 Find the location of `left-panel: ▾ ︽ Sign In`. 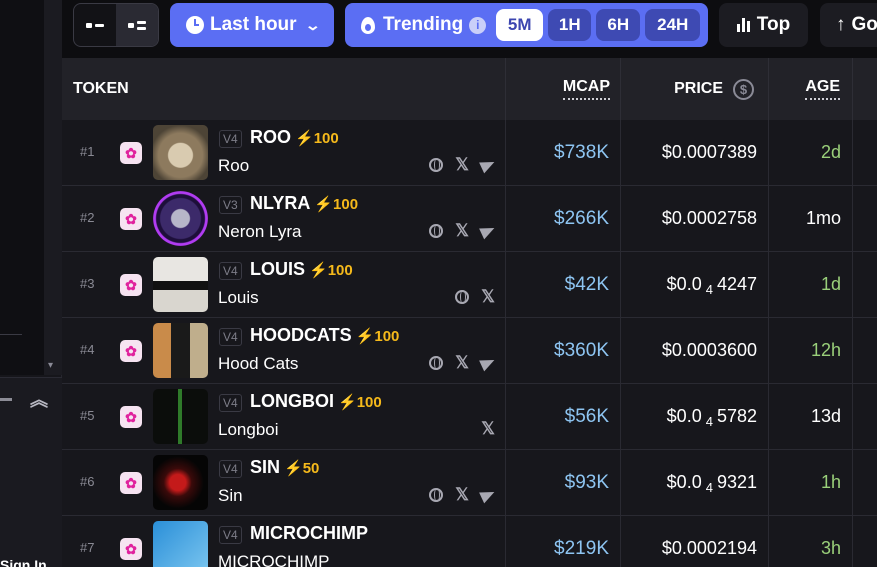

left-panel: ▾ ︽ Sign In is located at coordinates (31, 283).